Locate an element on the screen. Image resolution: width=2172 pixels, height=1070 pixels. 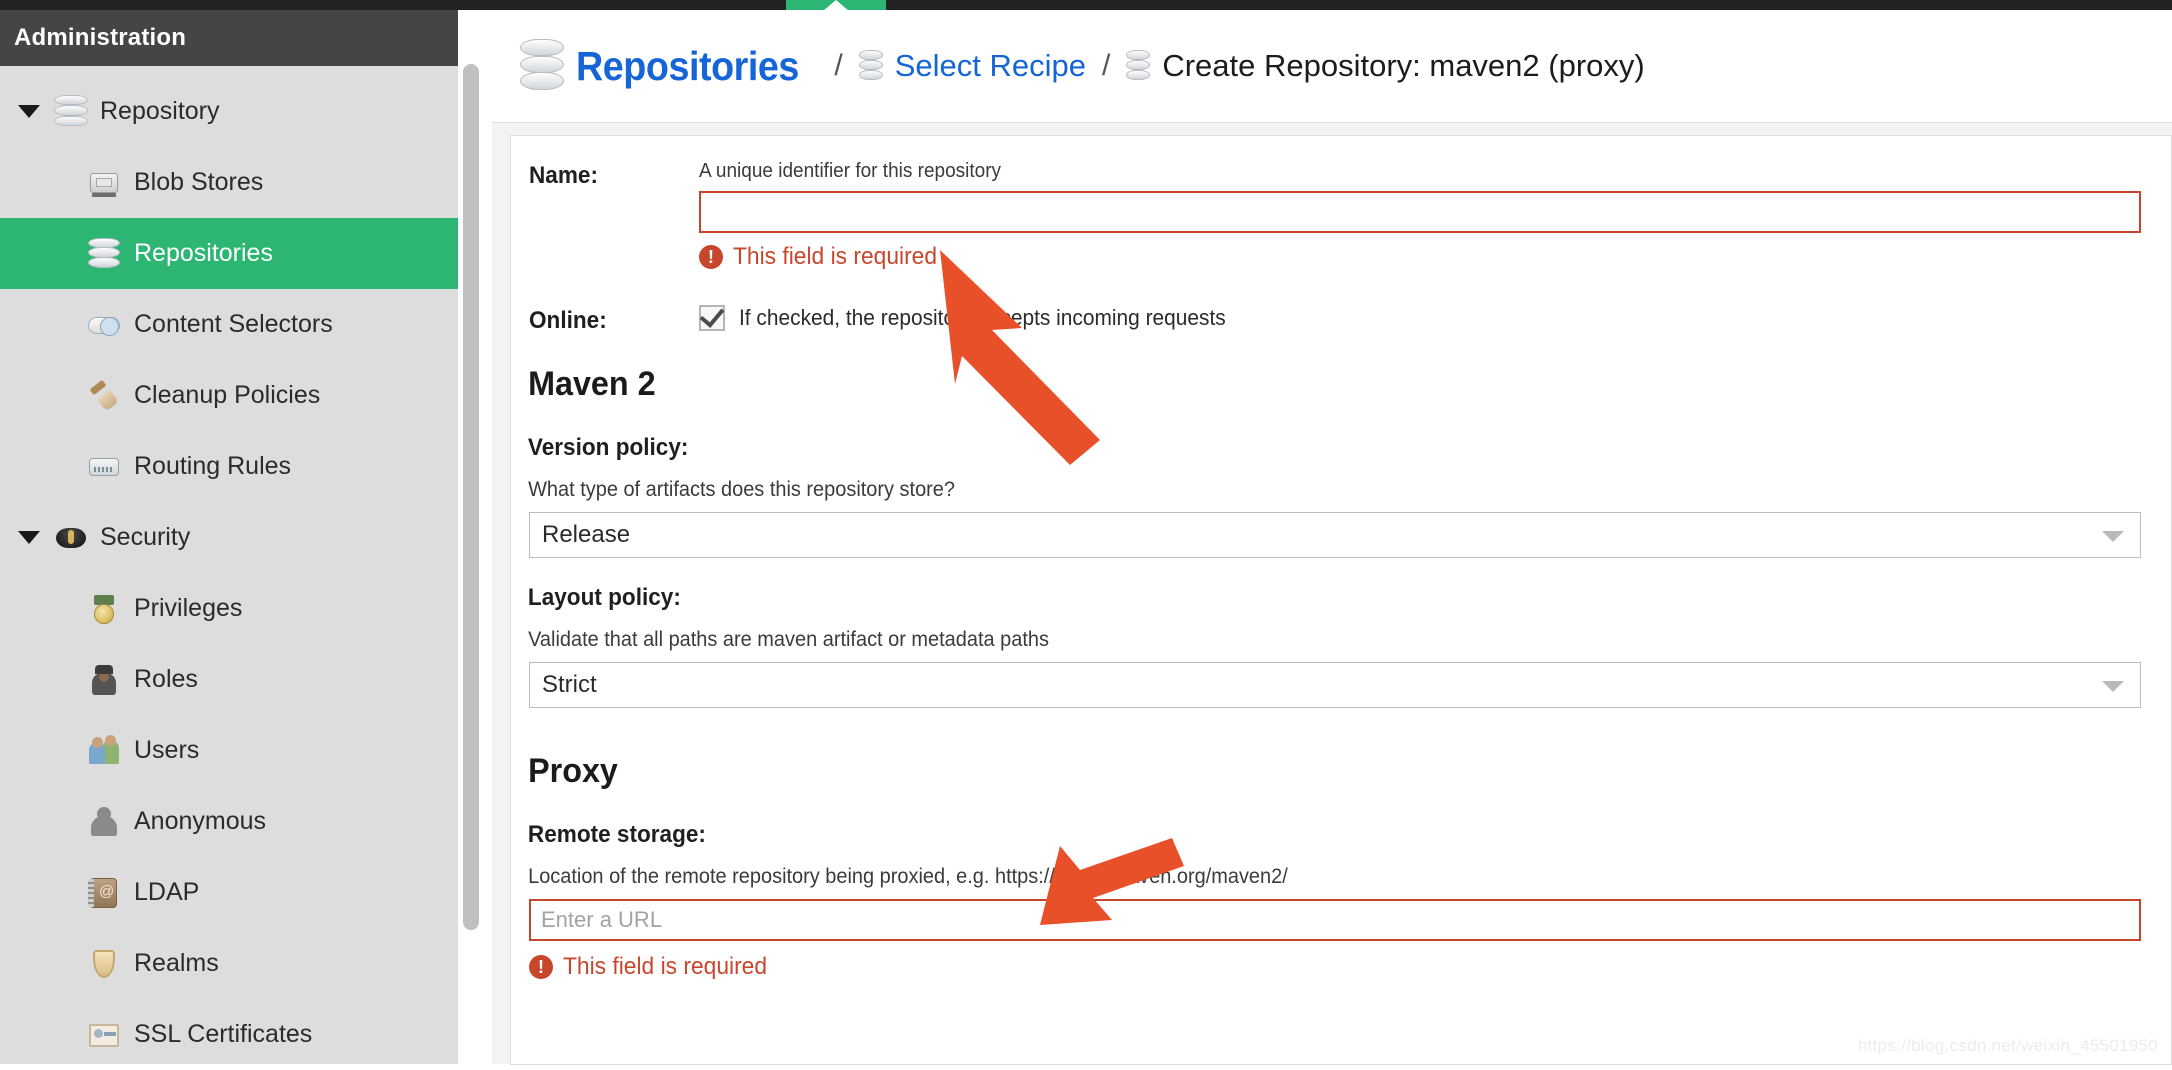
name-error-text: This field is required is located at coordinates (835, 256).